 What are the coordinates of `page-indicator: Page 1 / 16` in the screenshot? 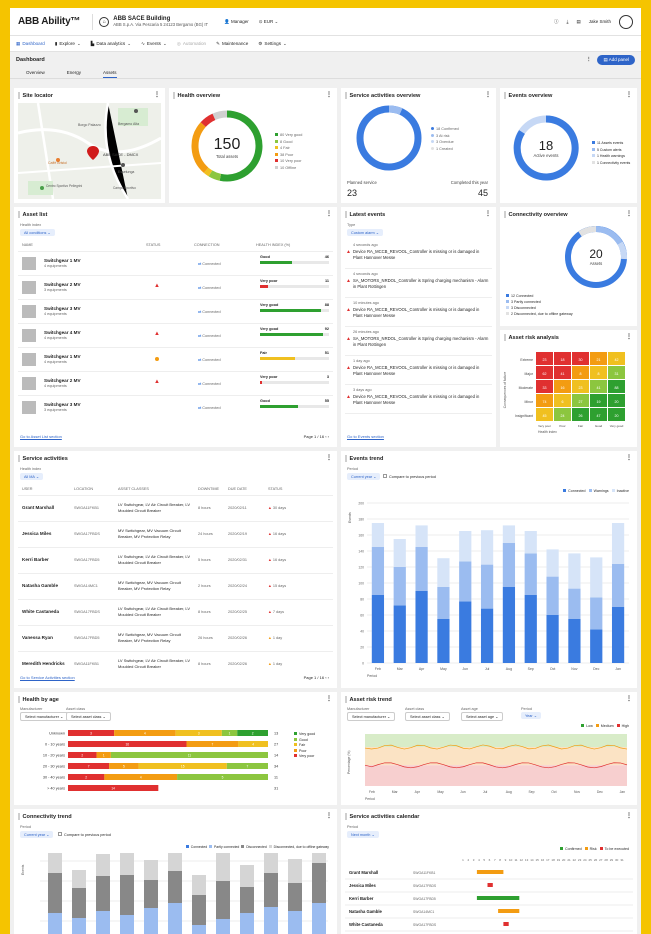 It's located at (314, 436).